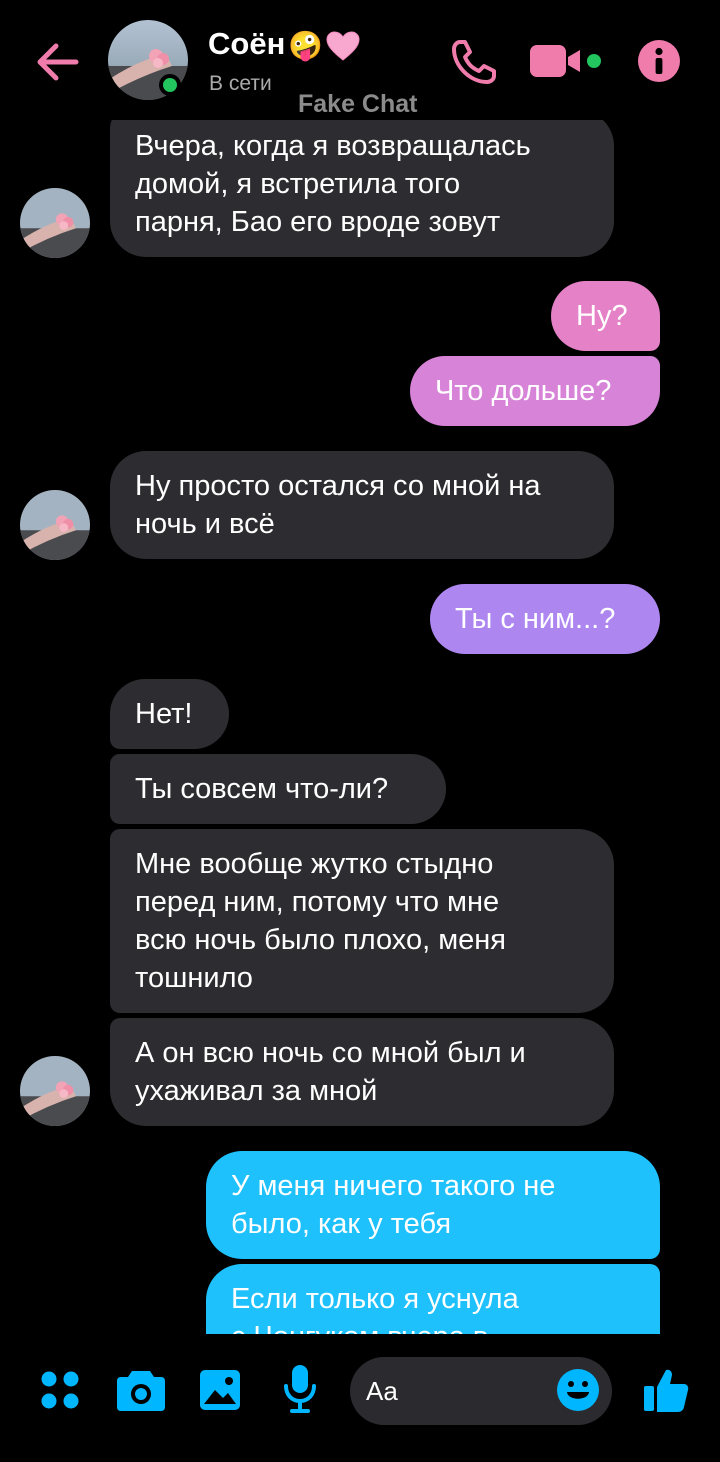 The image size is (720, 1462). Describe the element at coordinates (314, 864) in the screenshot. I see `message-text-line: Мне вообще жутко стыдно` at that location.